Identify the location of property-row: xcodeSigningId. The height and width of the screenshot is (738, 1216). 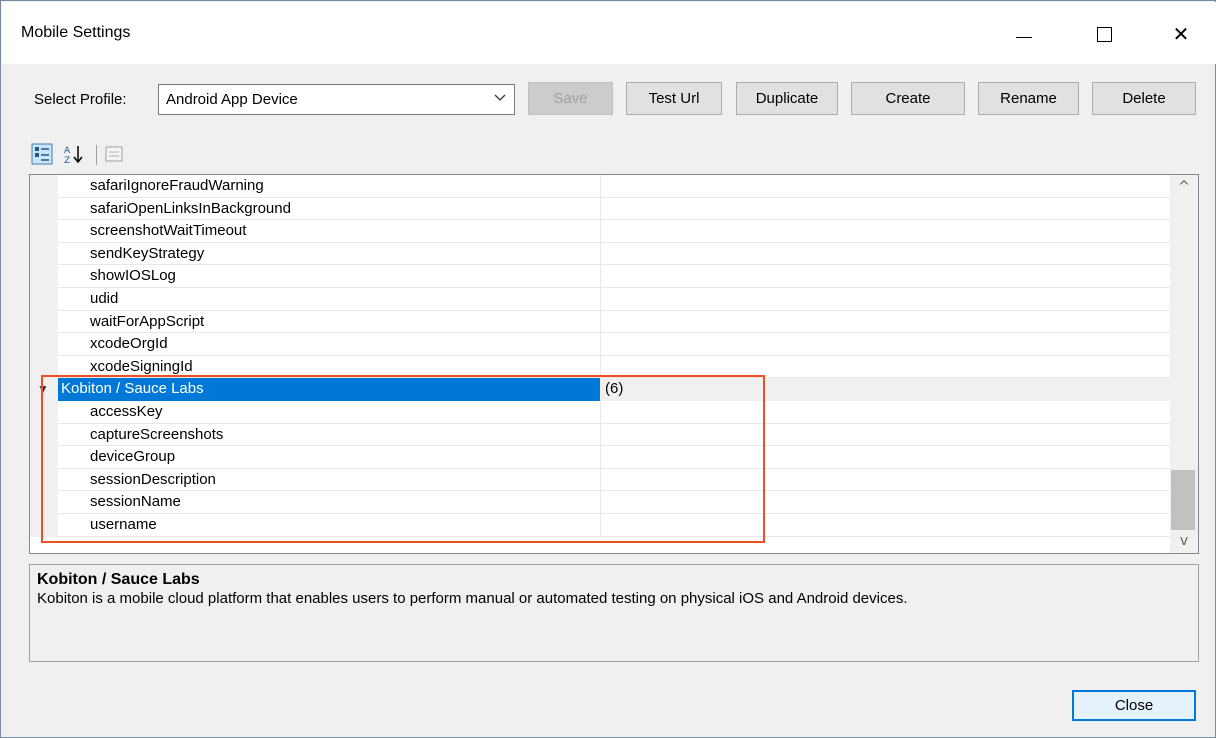
(600, 367).